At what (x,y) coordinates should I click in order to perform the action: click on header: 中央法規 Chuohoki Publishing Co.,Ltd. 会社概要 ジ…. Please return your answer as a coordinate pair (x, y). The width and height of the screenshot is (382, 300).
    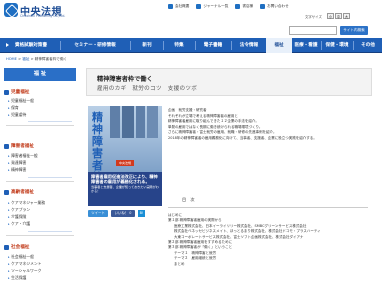
    Looking at the image, I should click on (191, 19).